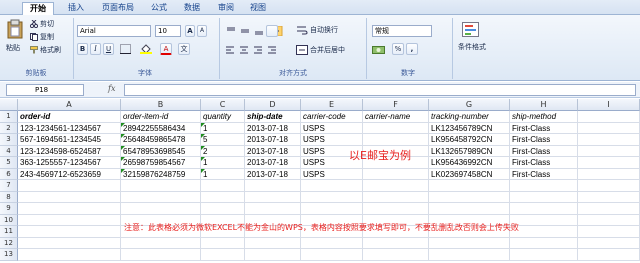 This screenshot has height=263, width=640. What do you see at coordinates (272, 31) in the screenshot?
I see `orientation-button` at bounding box center [272, 31].